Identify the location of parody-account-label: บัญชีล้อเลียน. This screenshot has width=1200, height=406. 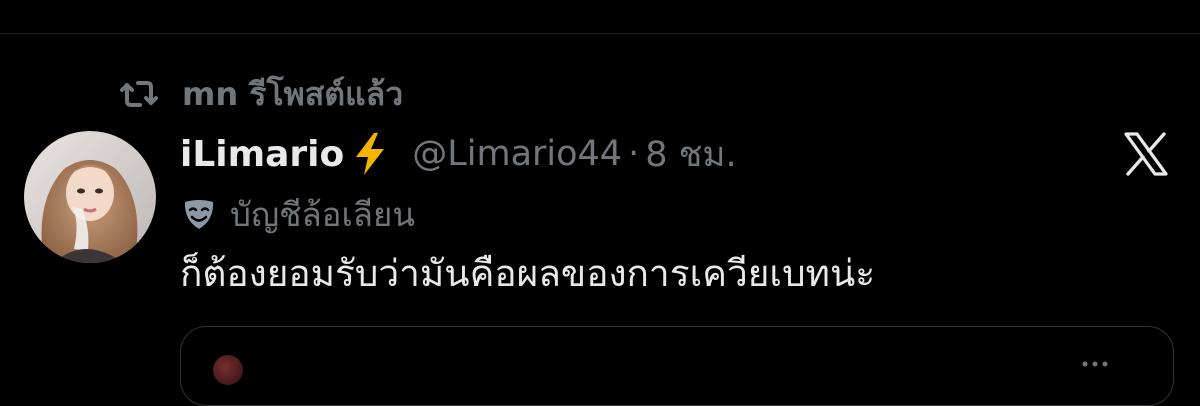
(322, 214).